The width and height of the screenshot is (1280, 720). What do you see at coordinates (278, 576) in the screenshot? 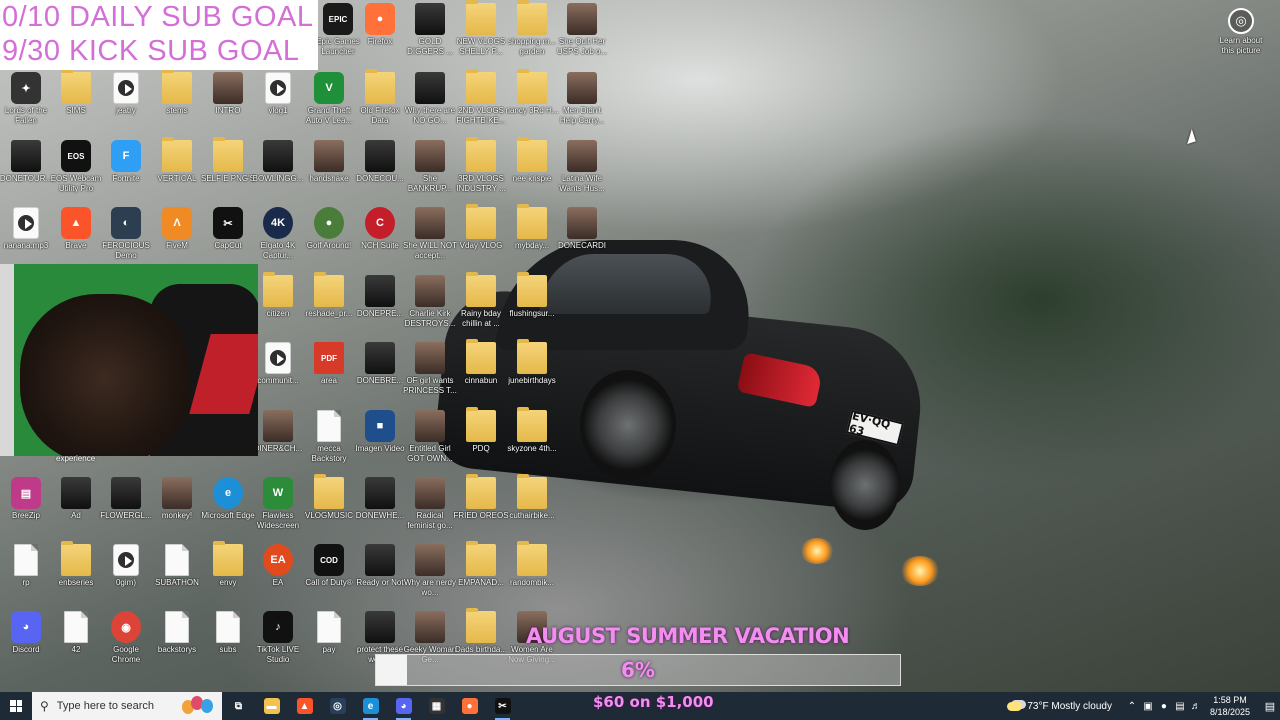
I see `desktop-icon: EA EA` at bounding box center [278, 576].